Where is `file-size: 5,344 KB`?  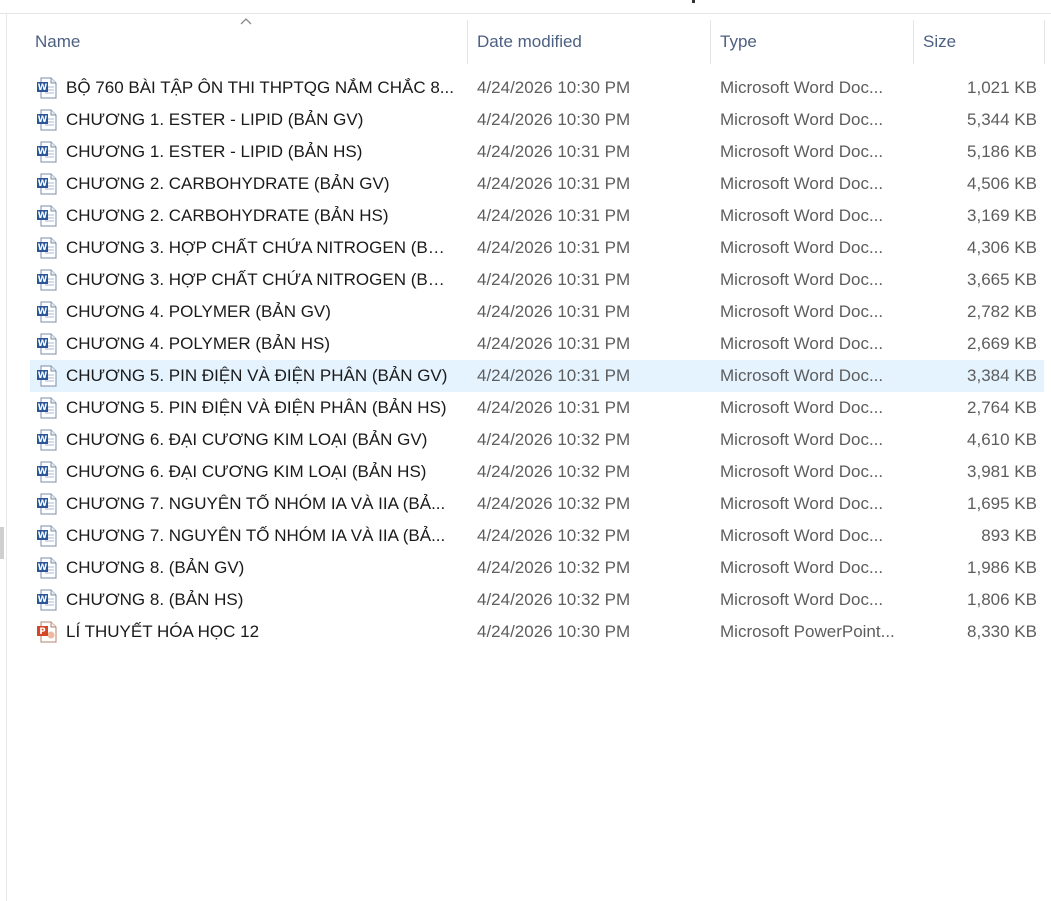 file-size: 5,344 KB is located at coordinates (1002, 119).